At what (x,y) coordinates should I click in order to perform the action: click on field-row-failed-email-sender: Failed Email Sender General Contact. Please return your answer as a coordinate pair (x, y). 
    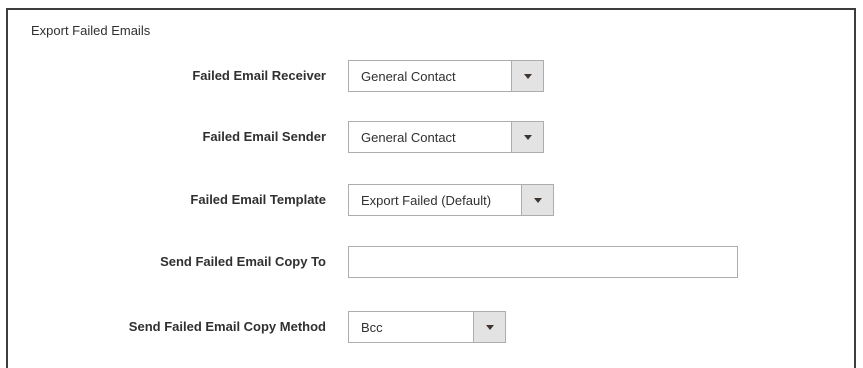
    Looking at the image, I should click on (431, 137).